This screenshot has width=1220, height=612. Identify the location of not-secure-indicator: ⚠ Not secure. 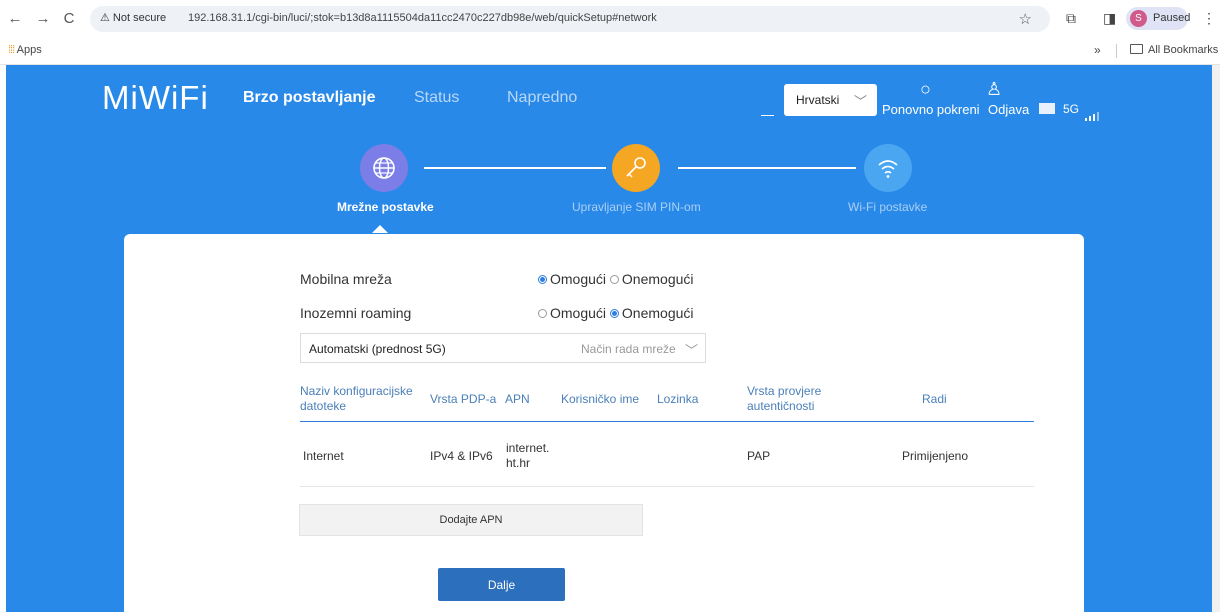
(133, 17).